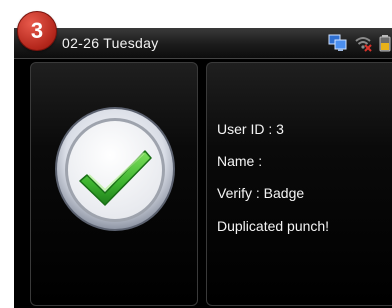  Describe the element at coordinates (385, 43) in the screenshot. I see `battery-icon` at that location.